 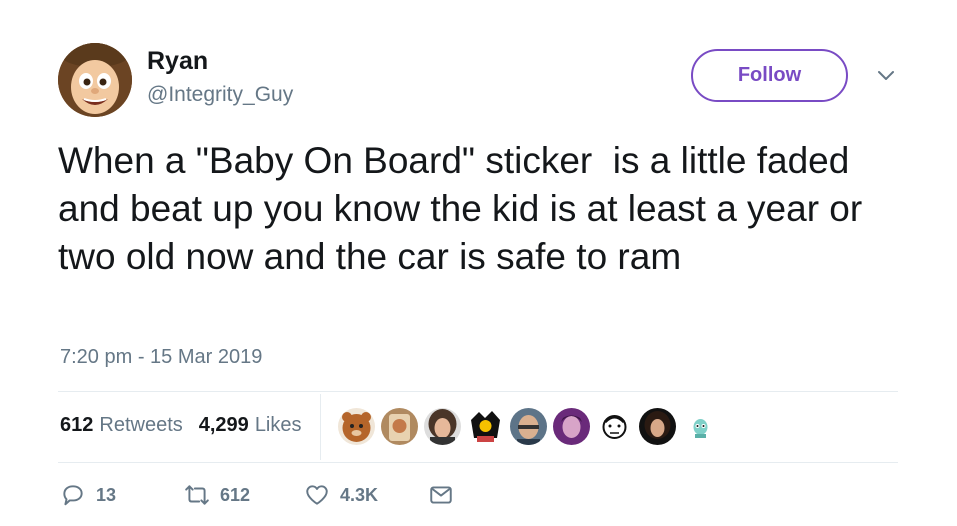 I want to click on reply-icon, so click(x=73, y=495).